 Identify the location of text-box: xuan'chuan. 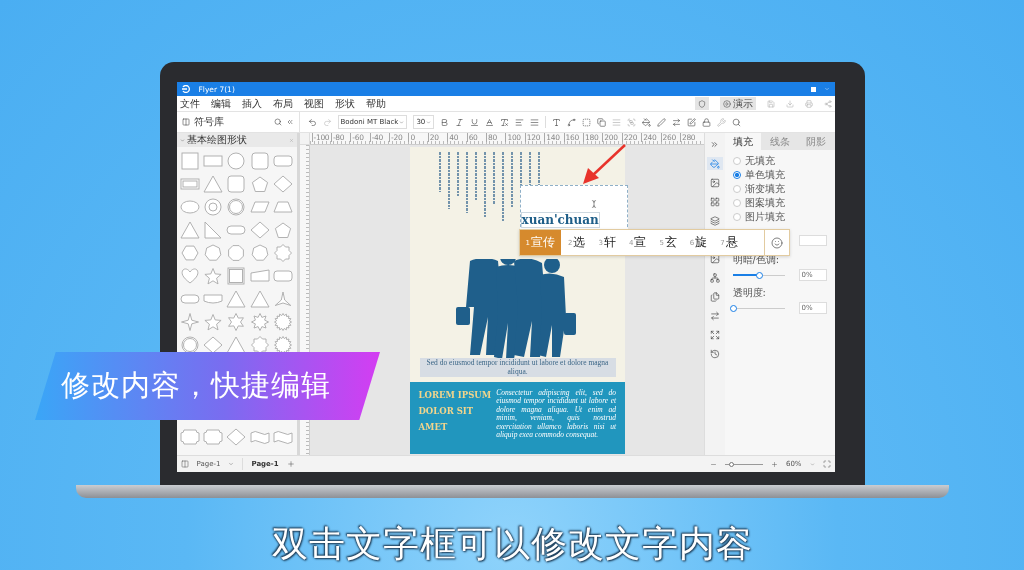
(573, 208).